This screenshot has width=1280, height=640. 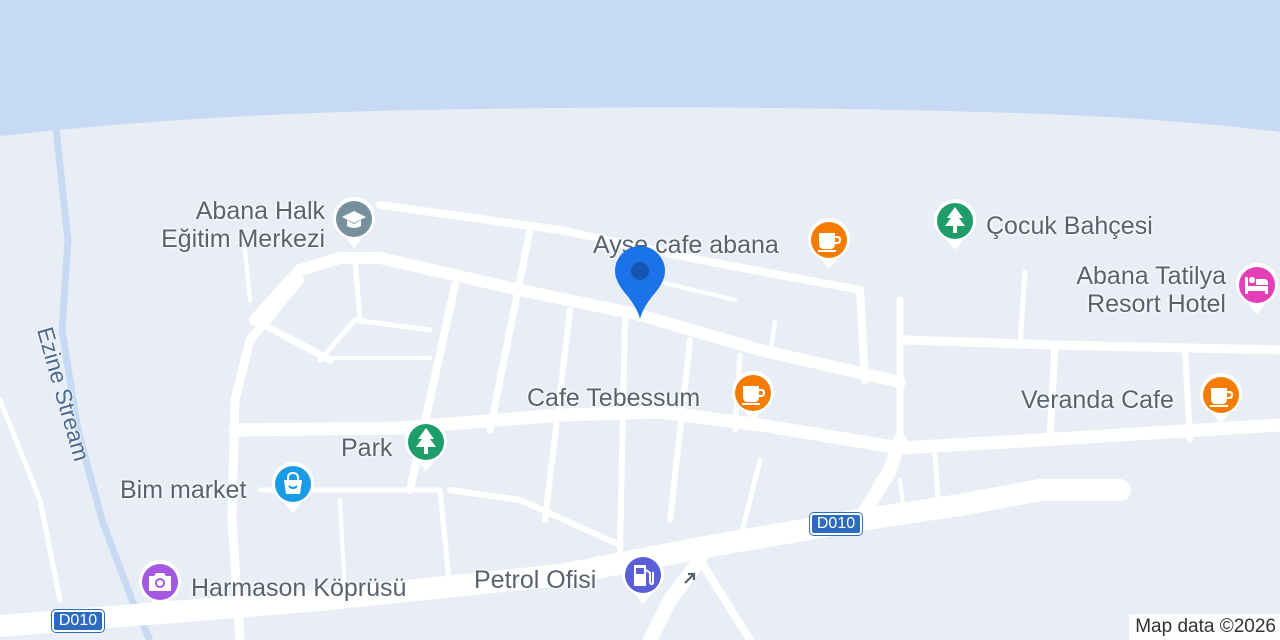 I want to click on poi-label-cocuk-bahcesi: Çocuk Bahçesi, so click(x=1069, y=226).